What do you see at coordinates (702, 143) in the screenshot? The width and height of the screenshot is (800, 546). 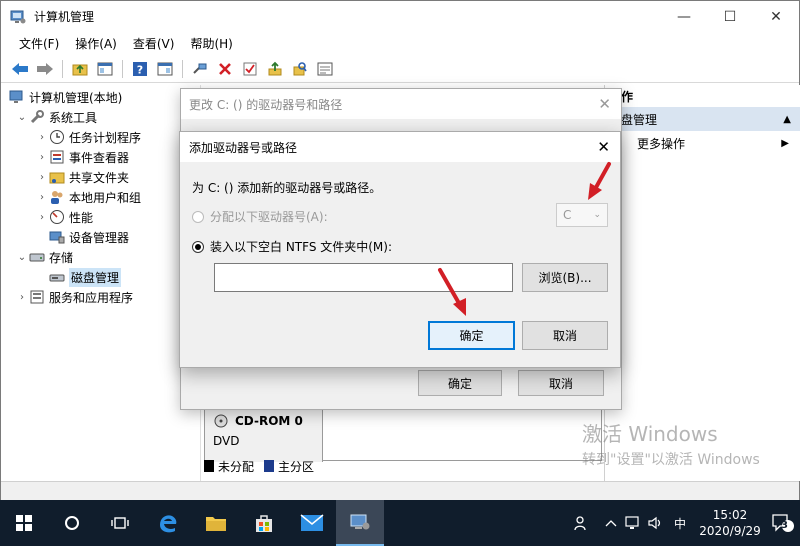 I see `more-actions-item: 更多操作 ▶` at bounding box center [702, 143].